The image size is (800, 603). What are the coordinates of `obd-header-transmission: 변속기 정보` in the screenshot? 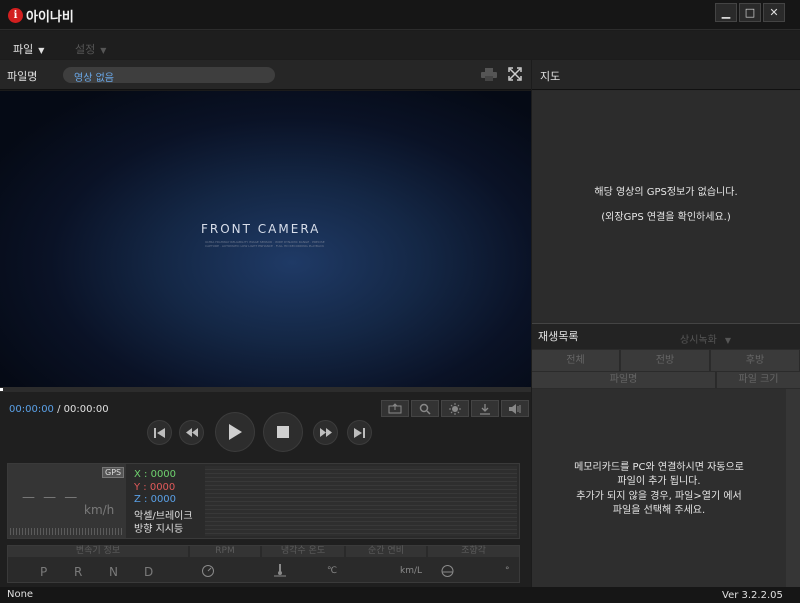 It's located at (98, 551).